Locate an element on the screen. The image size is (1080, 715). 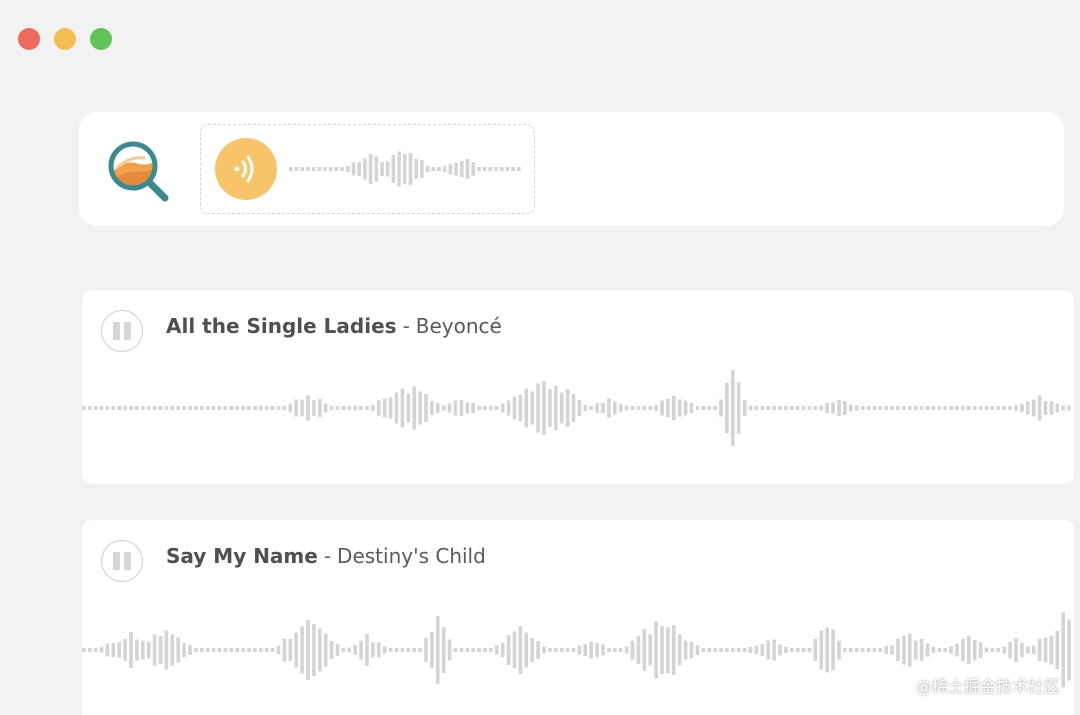
pause-icon is located at coordinates (116, 331).